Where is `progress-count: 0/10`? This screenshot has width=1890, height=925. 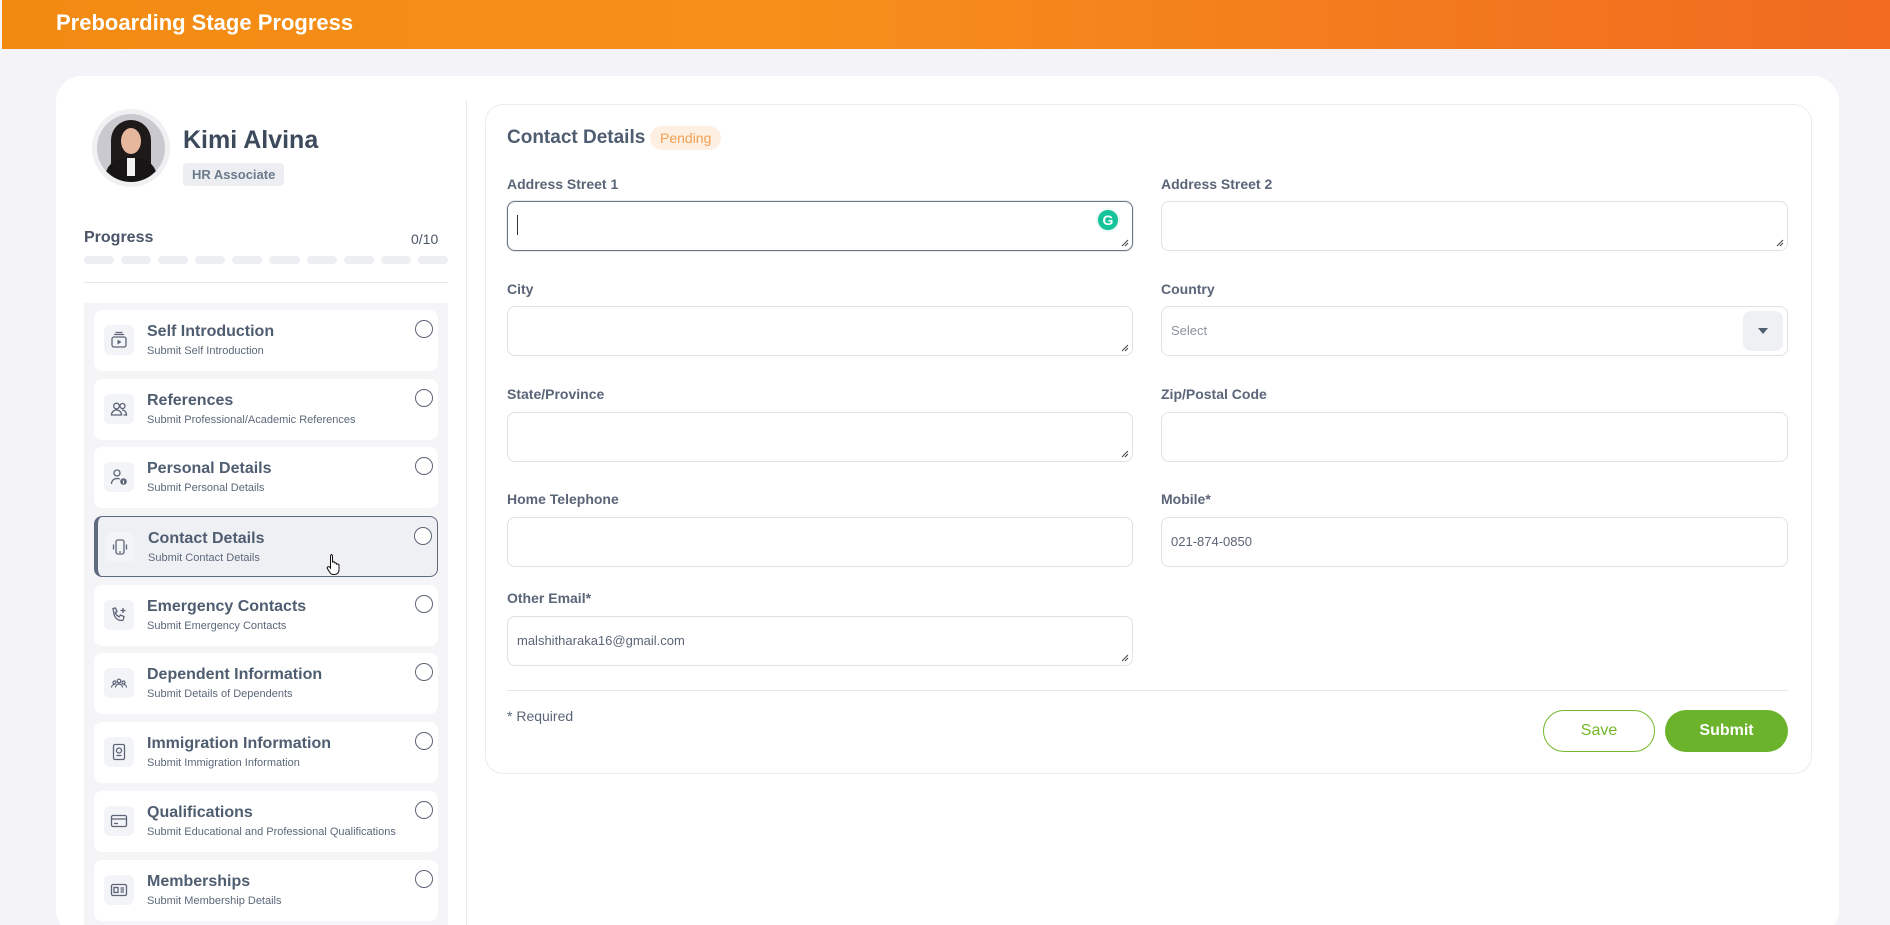 progress-count: 0/10 is located at coordinates (425, 239).